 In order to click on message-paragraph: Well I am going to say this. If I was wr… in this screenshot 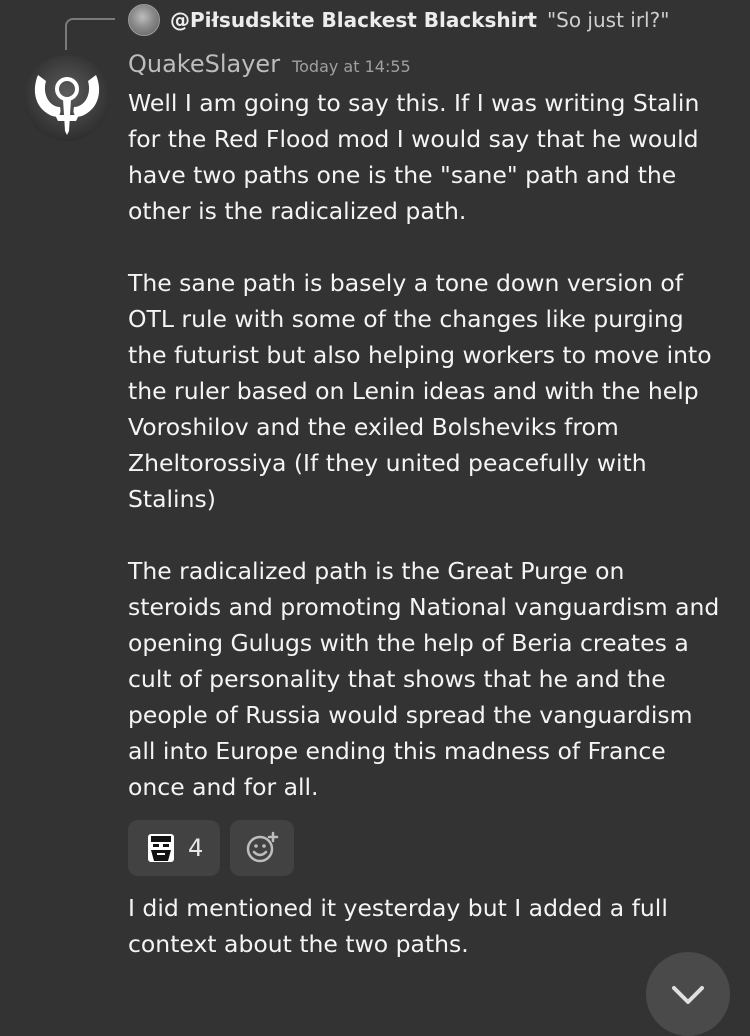, I will do `click(428, 157)`.